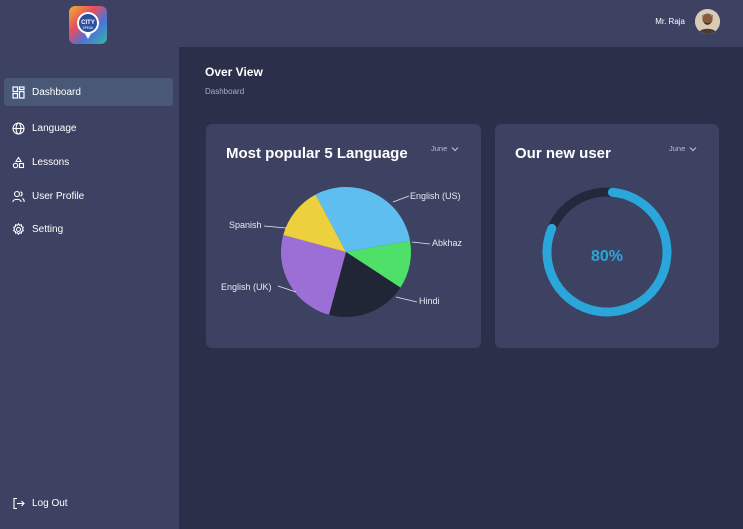 This screenshot has width=743, height=529. I want to click on pie-label-english-us: English (US), so click(435, 196).